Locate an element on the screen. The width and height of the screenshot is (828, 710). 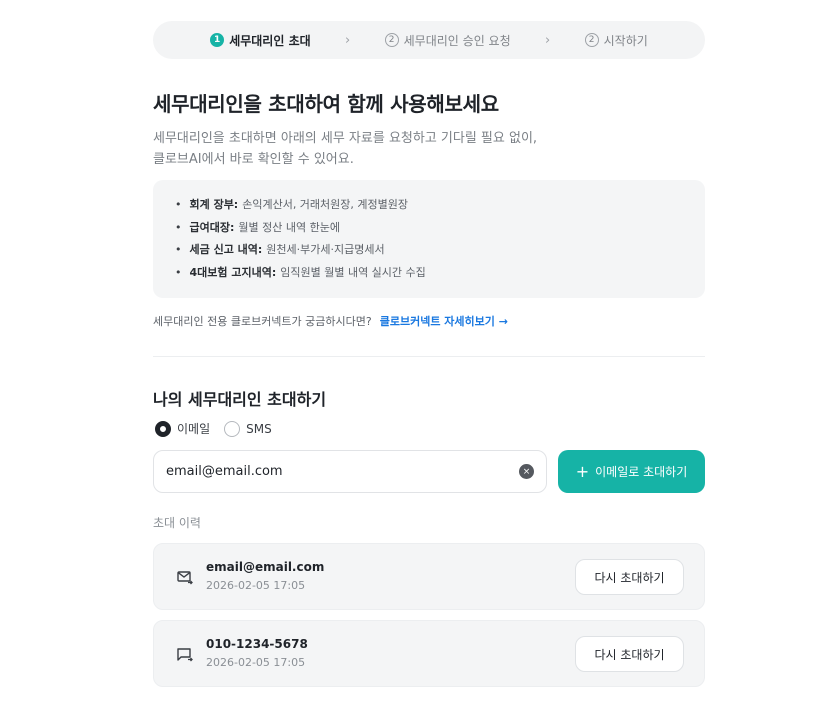
list-item: 급여대장:월별 정산 내역 한눈에 is located at coordinates (429, 228).